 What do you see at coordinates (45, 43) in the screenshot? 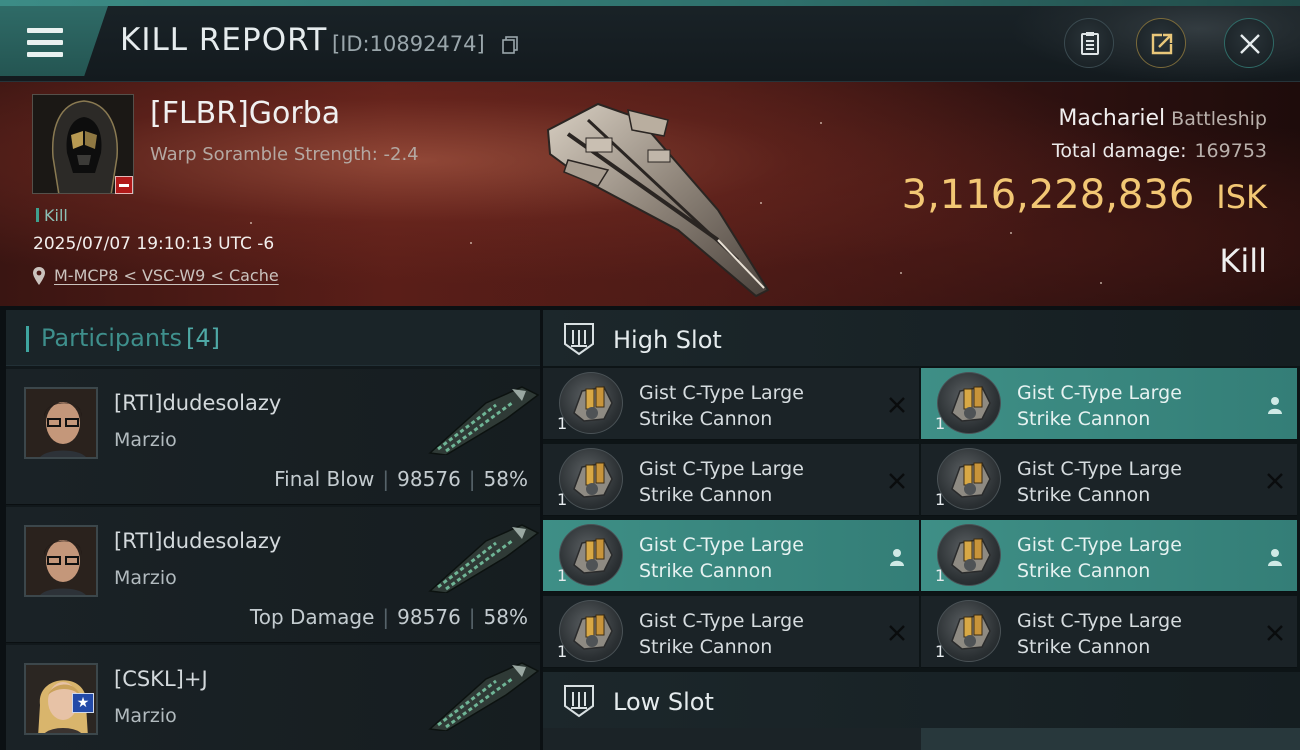
I see `hamburger-menu-icon` at bounding box center [45, 43].